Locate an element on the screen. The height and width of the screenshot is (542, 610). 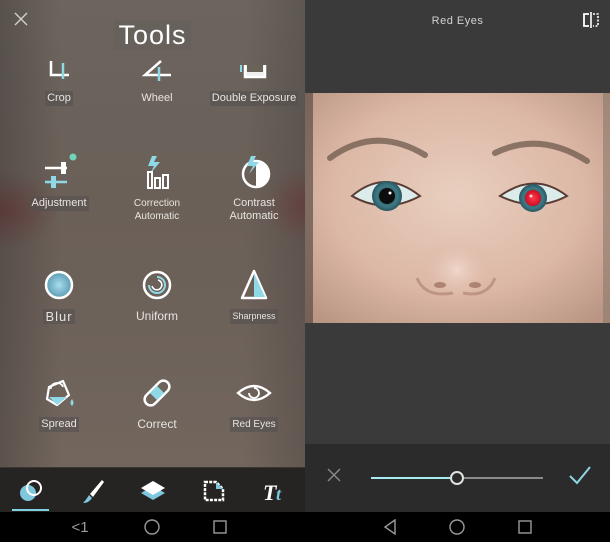
tool-spread: Spread is located at coordinates (59, 402).